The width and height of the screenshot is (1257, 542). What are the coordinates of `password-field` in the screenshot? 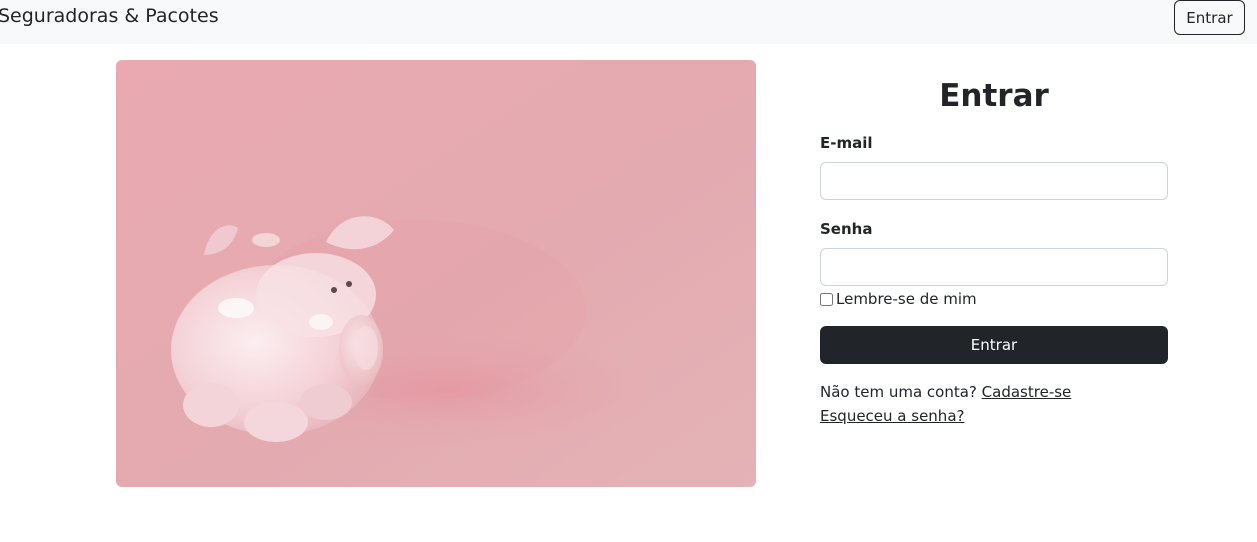 It's located at (994, 267).